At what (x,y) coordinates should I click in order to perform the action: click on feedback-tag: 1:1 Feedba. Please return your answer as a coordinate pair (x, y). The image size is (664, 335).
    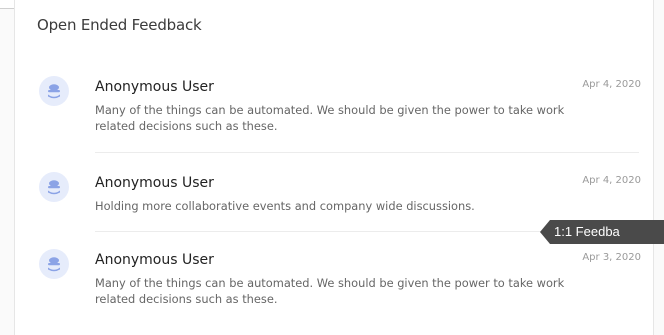
    Looking at the image, I should click on (602, 232).